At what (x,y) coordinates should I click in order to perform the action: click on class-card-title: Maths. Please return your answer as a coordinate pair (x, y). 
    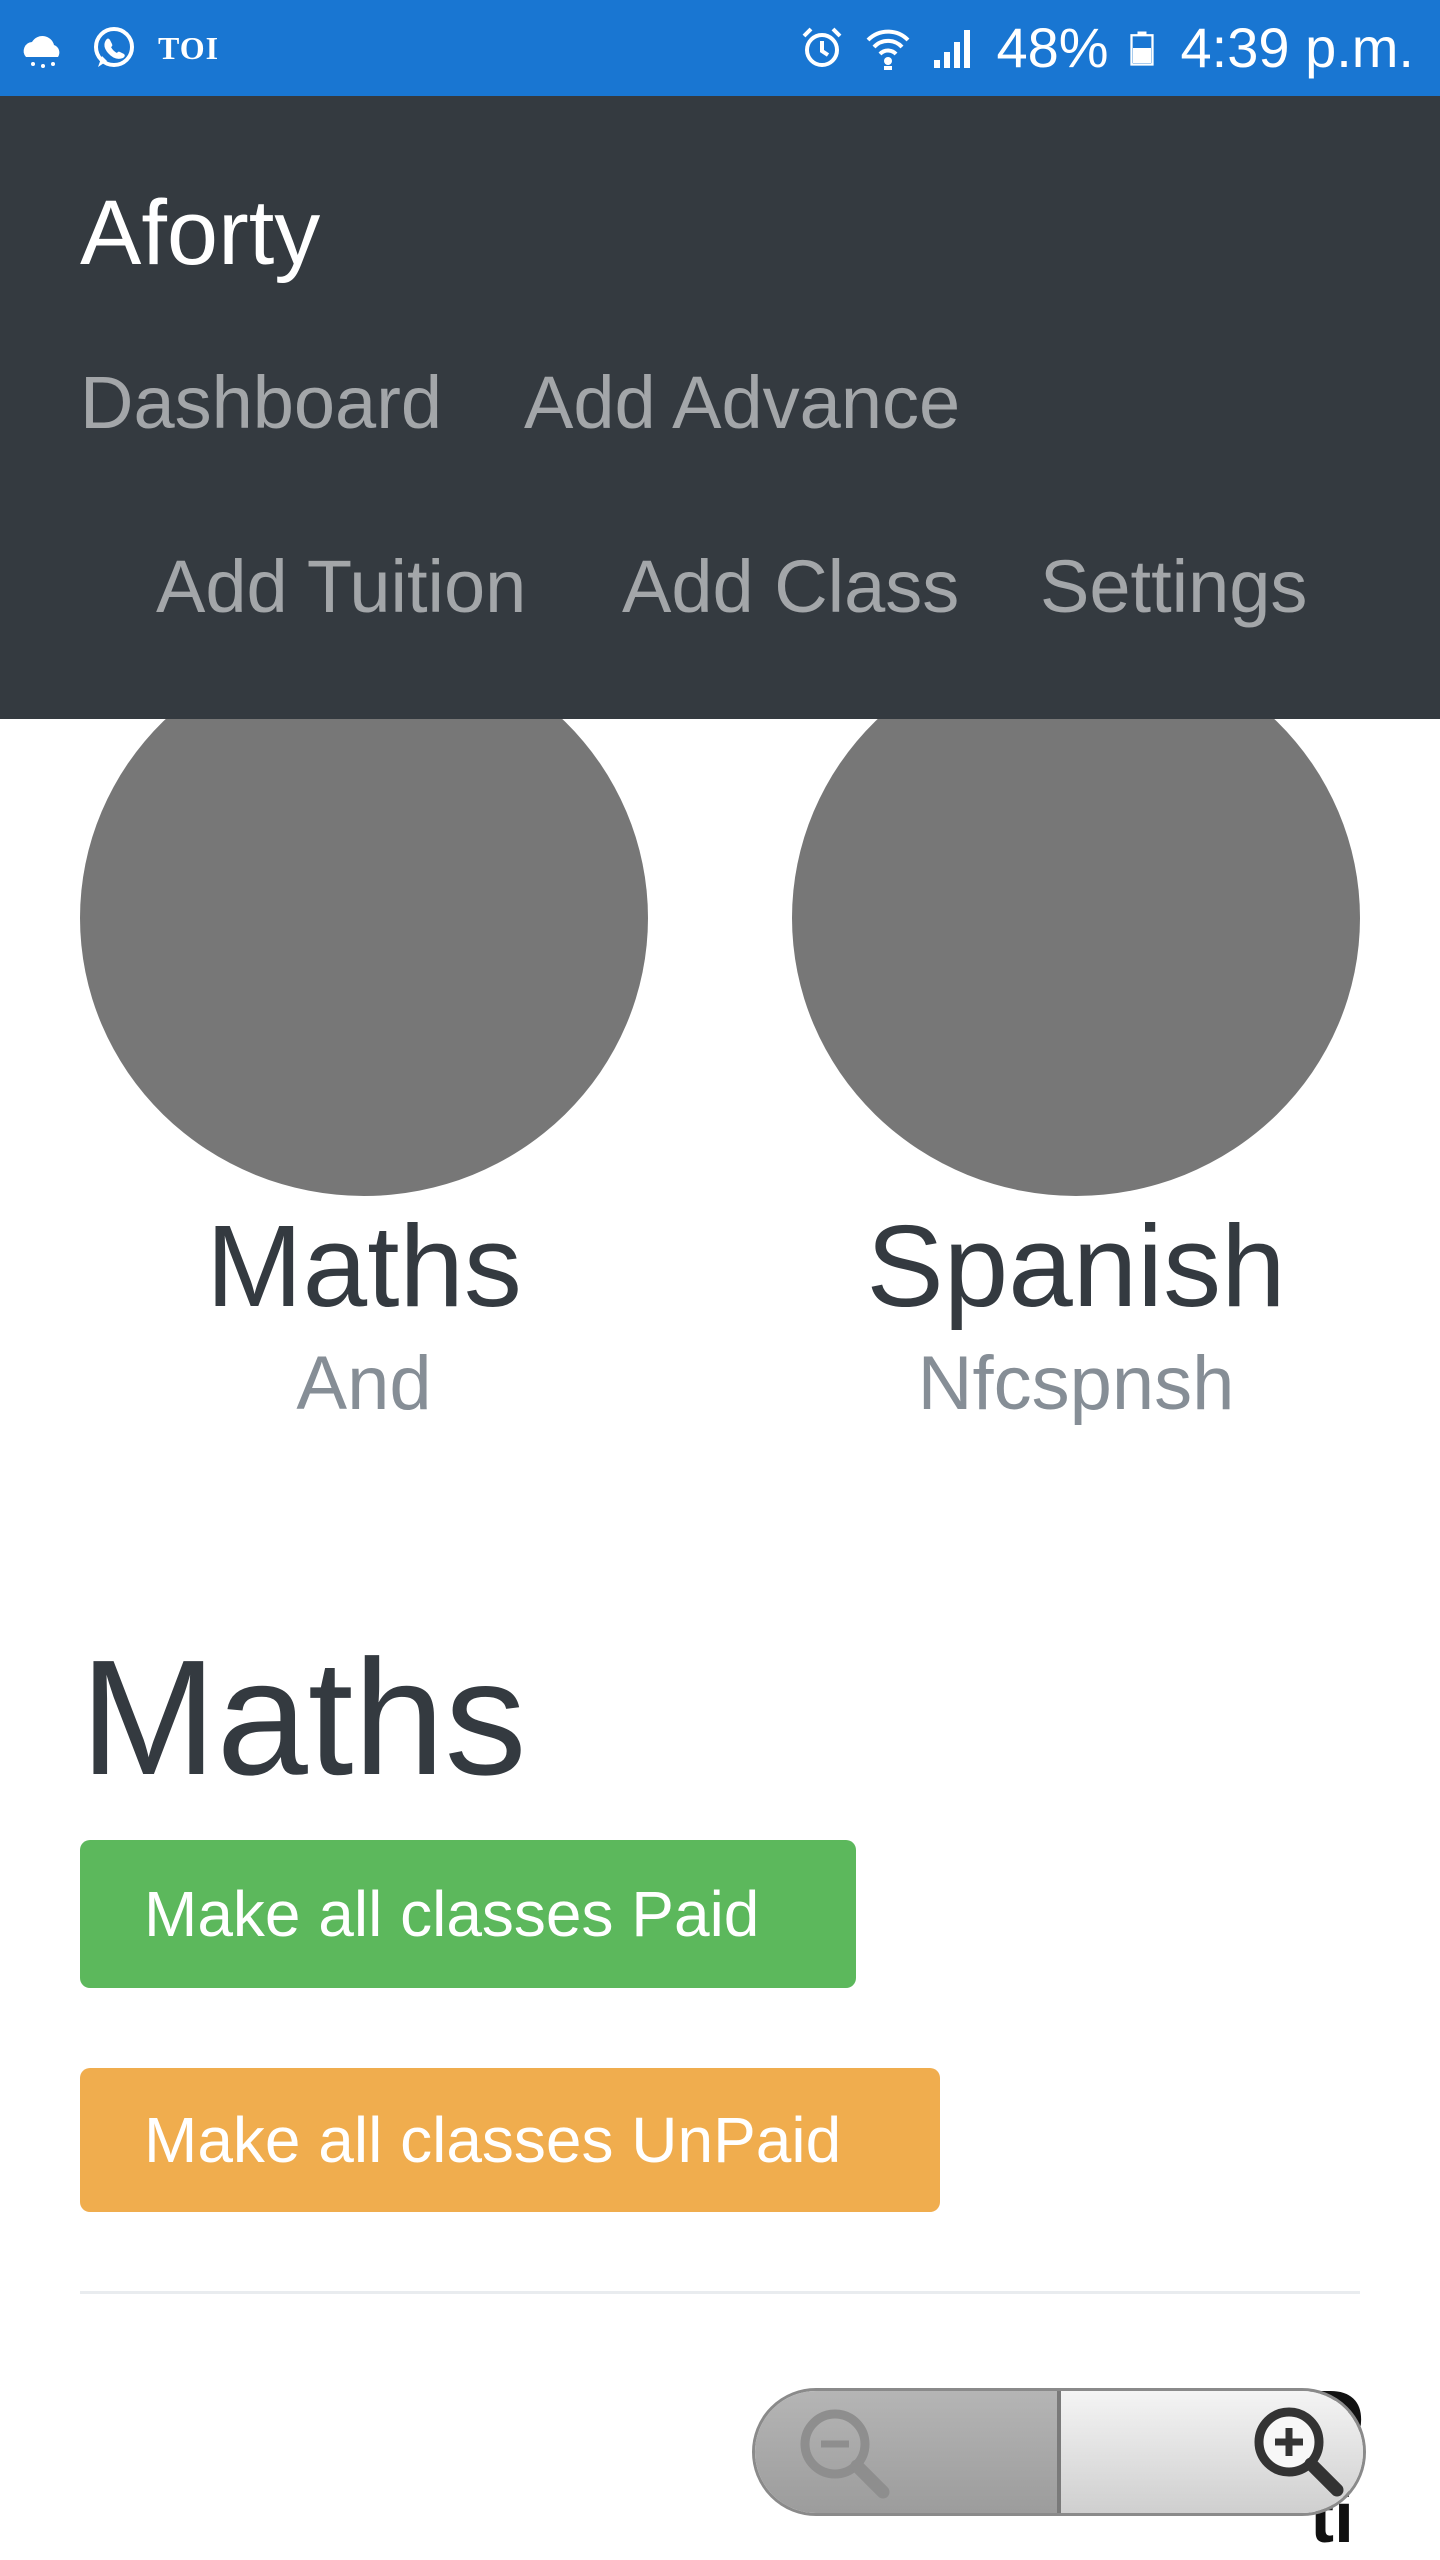
    Looking at the image, I should click on (364, 1266).